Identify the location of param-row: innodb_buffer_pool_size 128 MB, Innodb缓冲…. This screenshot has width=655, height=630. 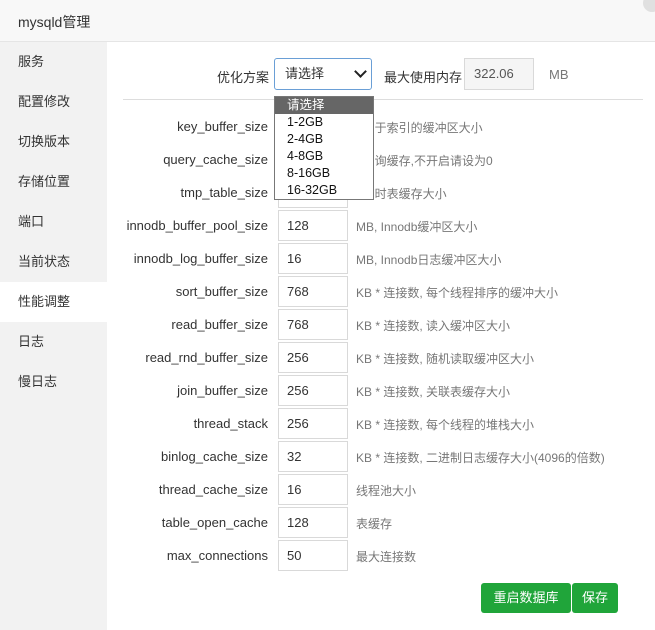
(381, 226).